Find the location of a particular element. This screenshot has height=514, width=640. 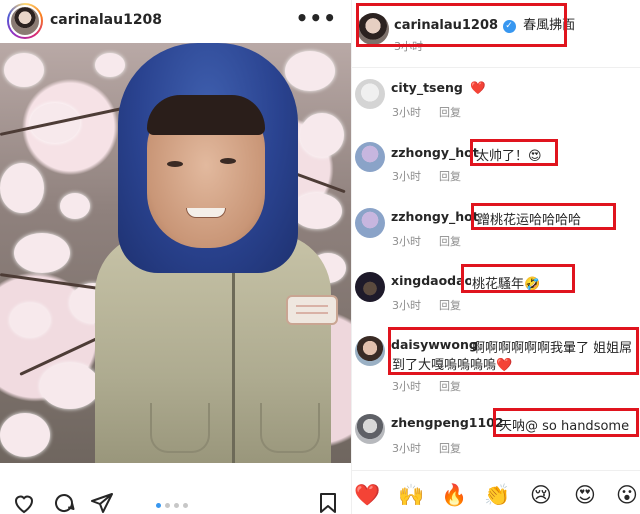

commenter-username: xingdaodao is located at coordinates (431, 280).